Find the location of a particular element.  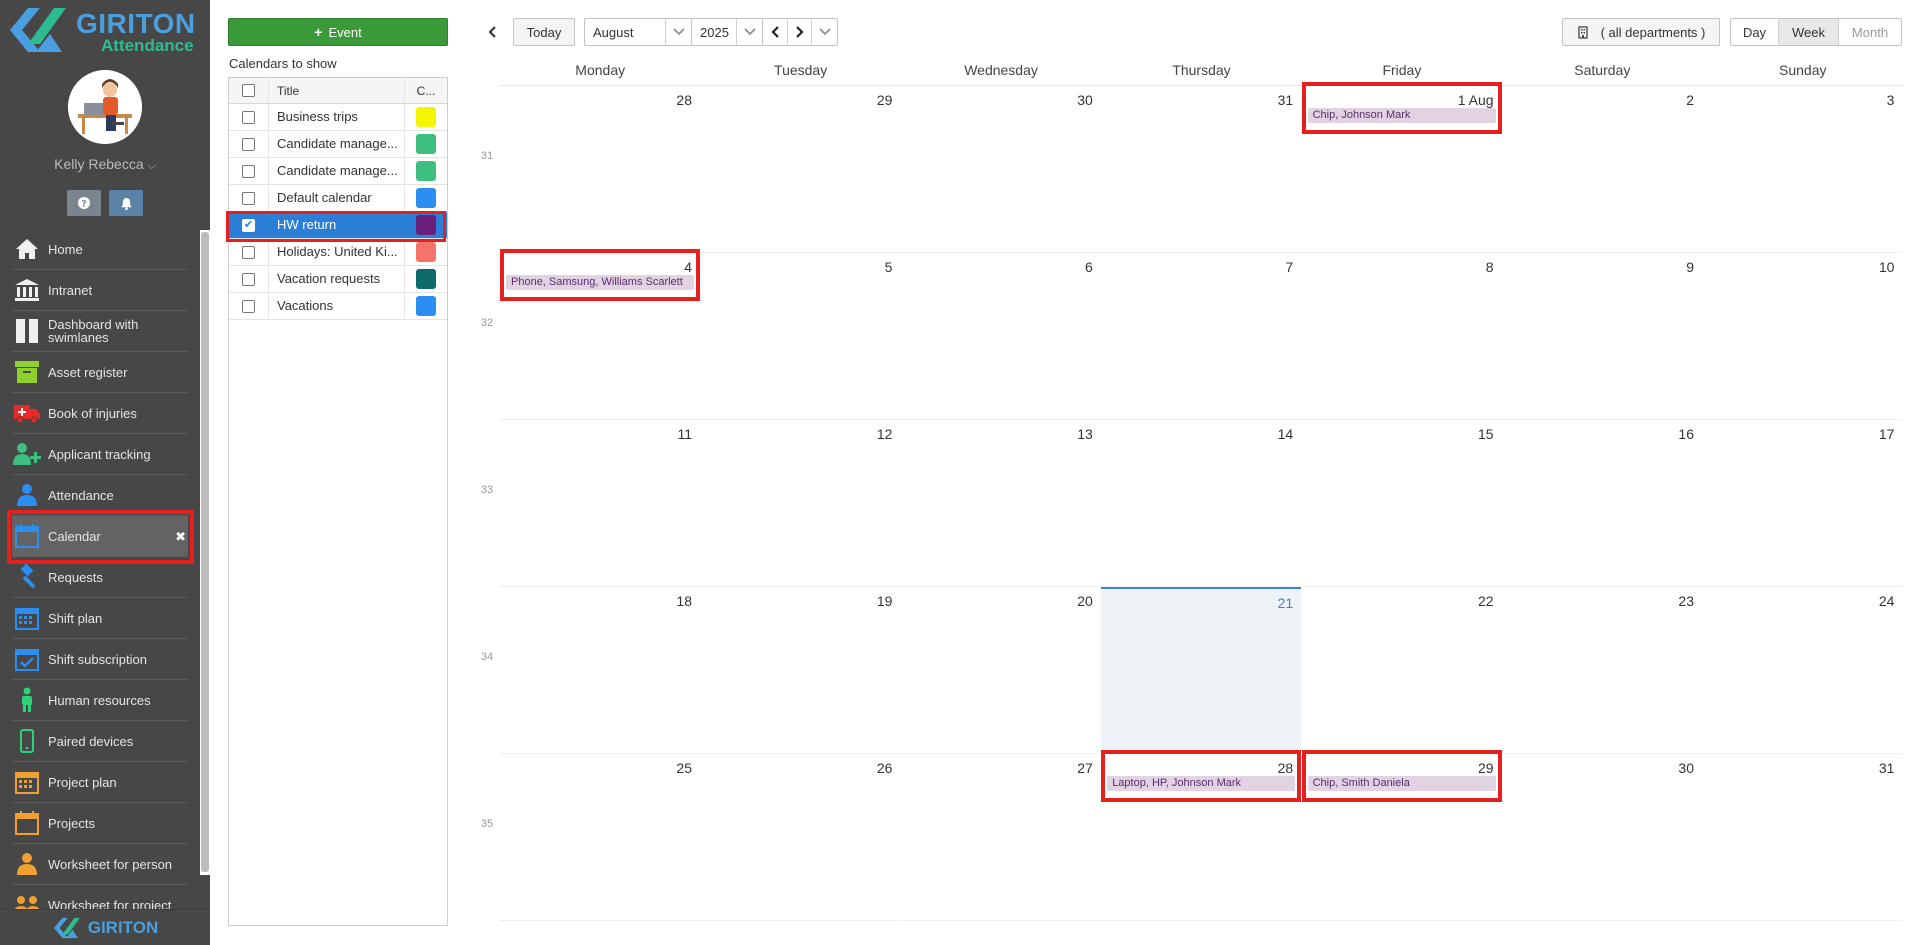

day-cell: 9 is located at coordinates (1602, 336).